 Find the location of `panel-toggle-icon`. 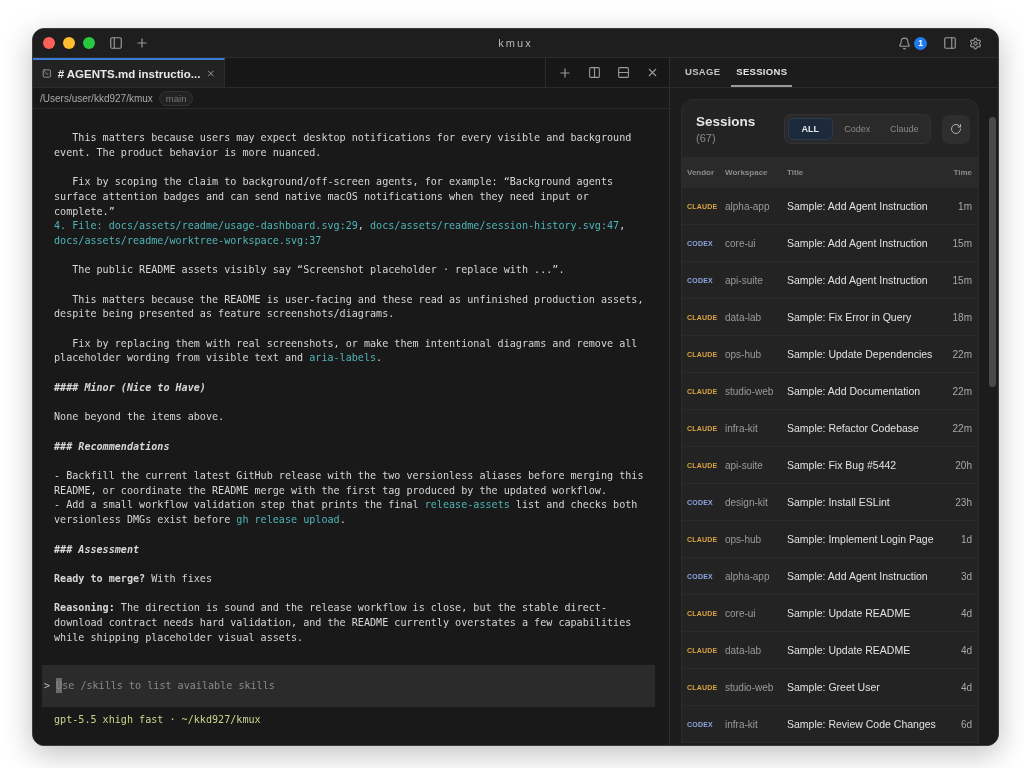

panel-toggle-icon is located at coordinates (950, 43).